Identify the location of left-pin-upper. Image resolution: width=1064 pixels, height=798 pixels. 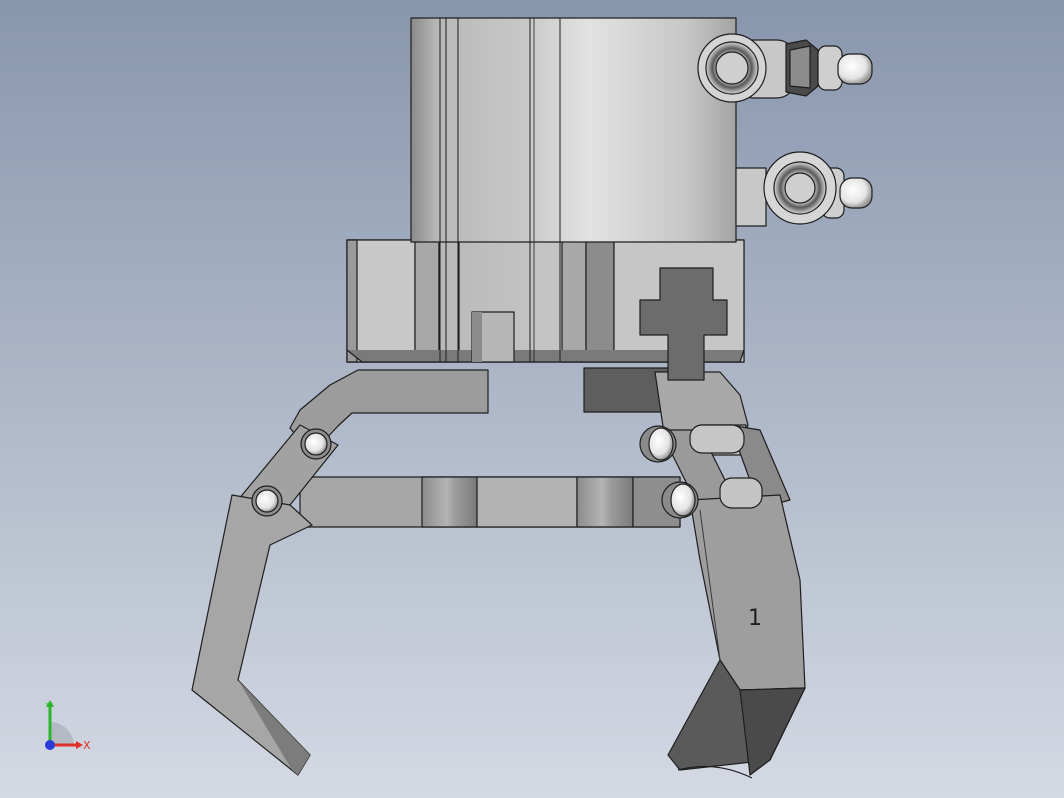
(316, 444).